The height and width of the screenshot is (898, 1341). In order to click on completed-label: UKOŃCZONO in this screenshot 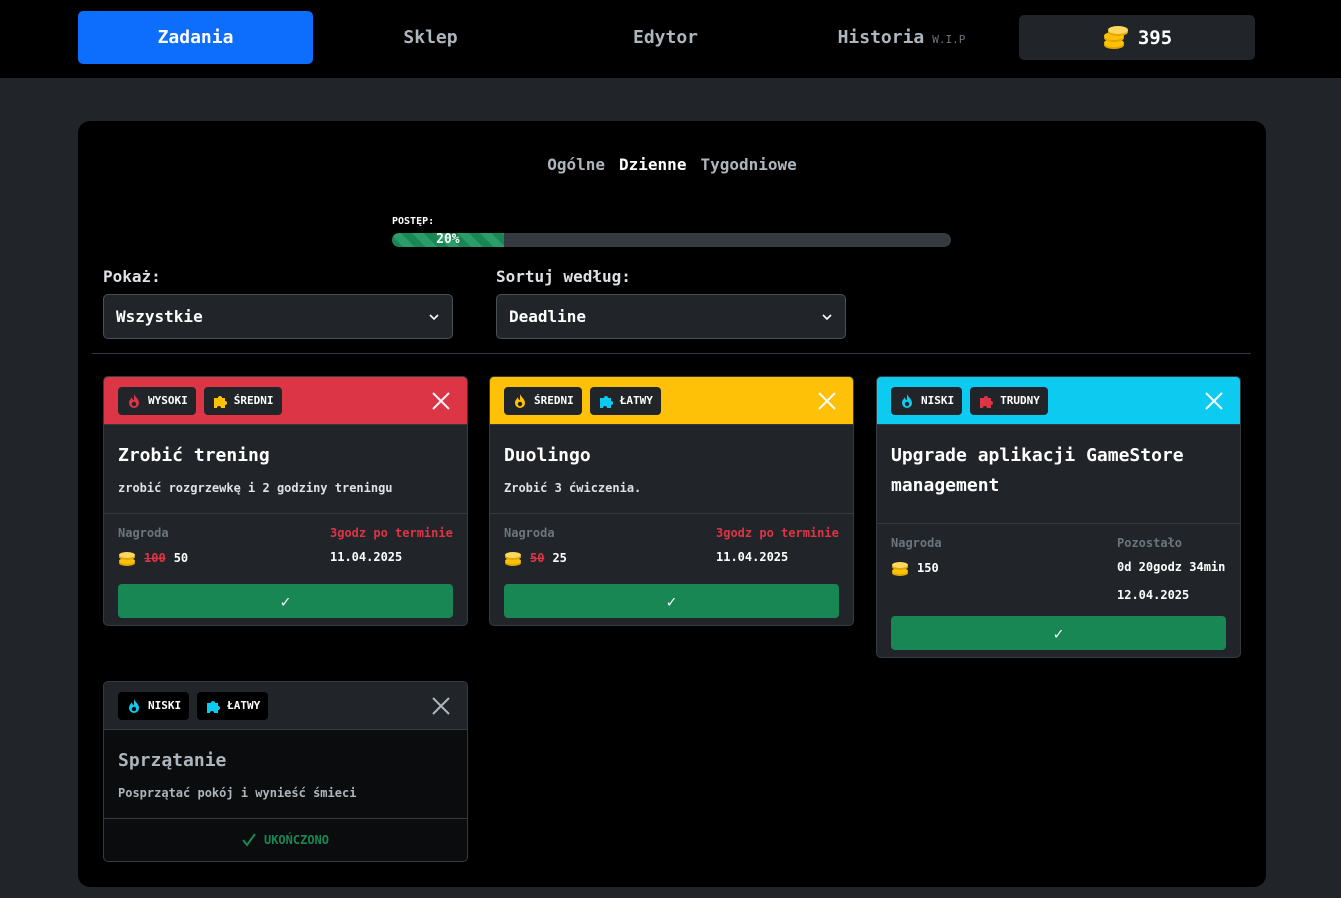, I will do `click(296, 840)`.